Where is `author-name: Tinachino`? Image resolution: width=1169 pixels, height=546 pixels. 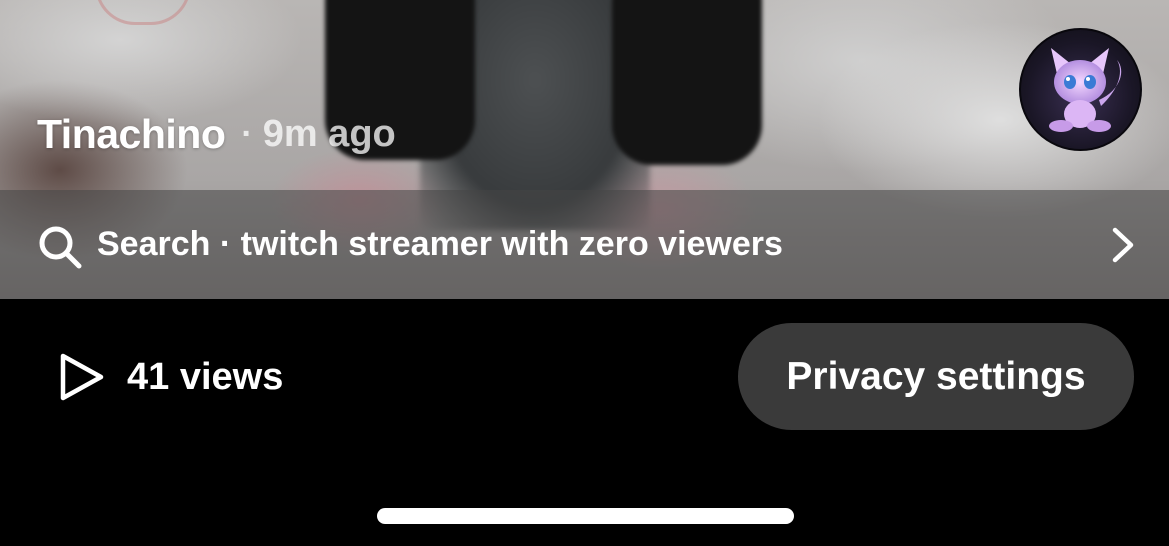
author-name: Tinachino is located at coordinates (131, 134).